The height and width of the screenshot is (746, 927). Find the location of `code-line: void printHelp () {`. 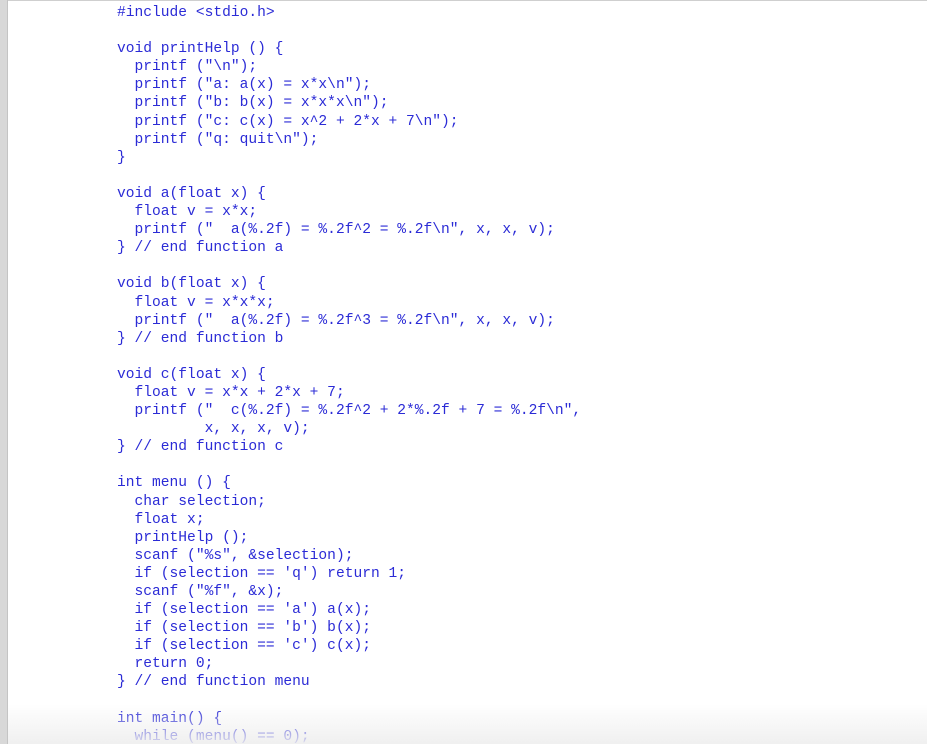

code-line: void printHelp () { is located at coordinates (200, 49).